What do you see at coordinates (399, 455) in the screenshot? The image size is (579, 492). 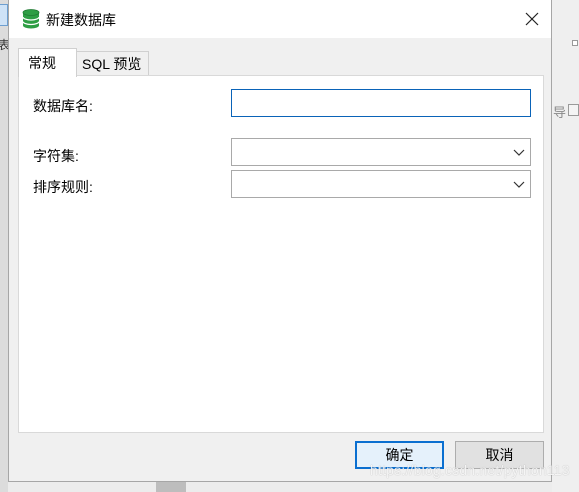 I see `ok-button: 确定` at bounding box center [399, 455].